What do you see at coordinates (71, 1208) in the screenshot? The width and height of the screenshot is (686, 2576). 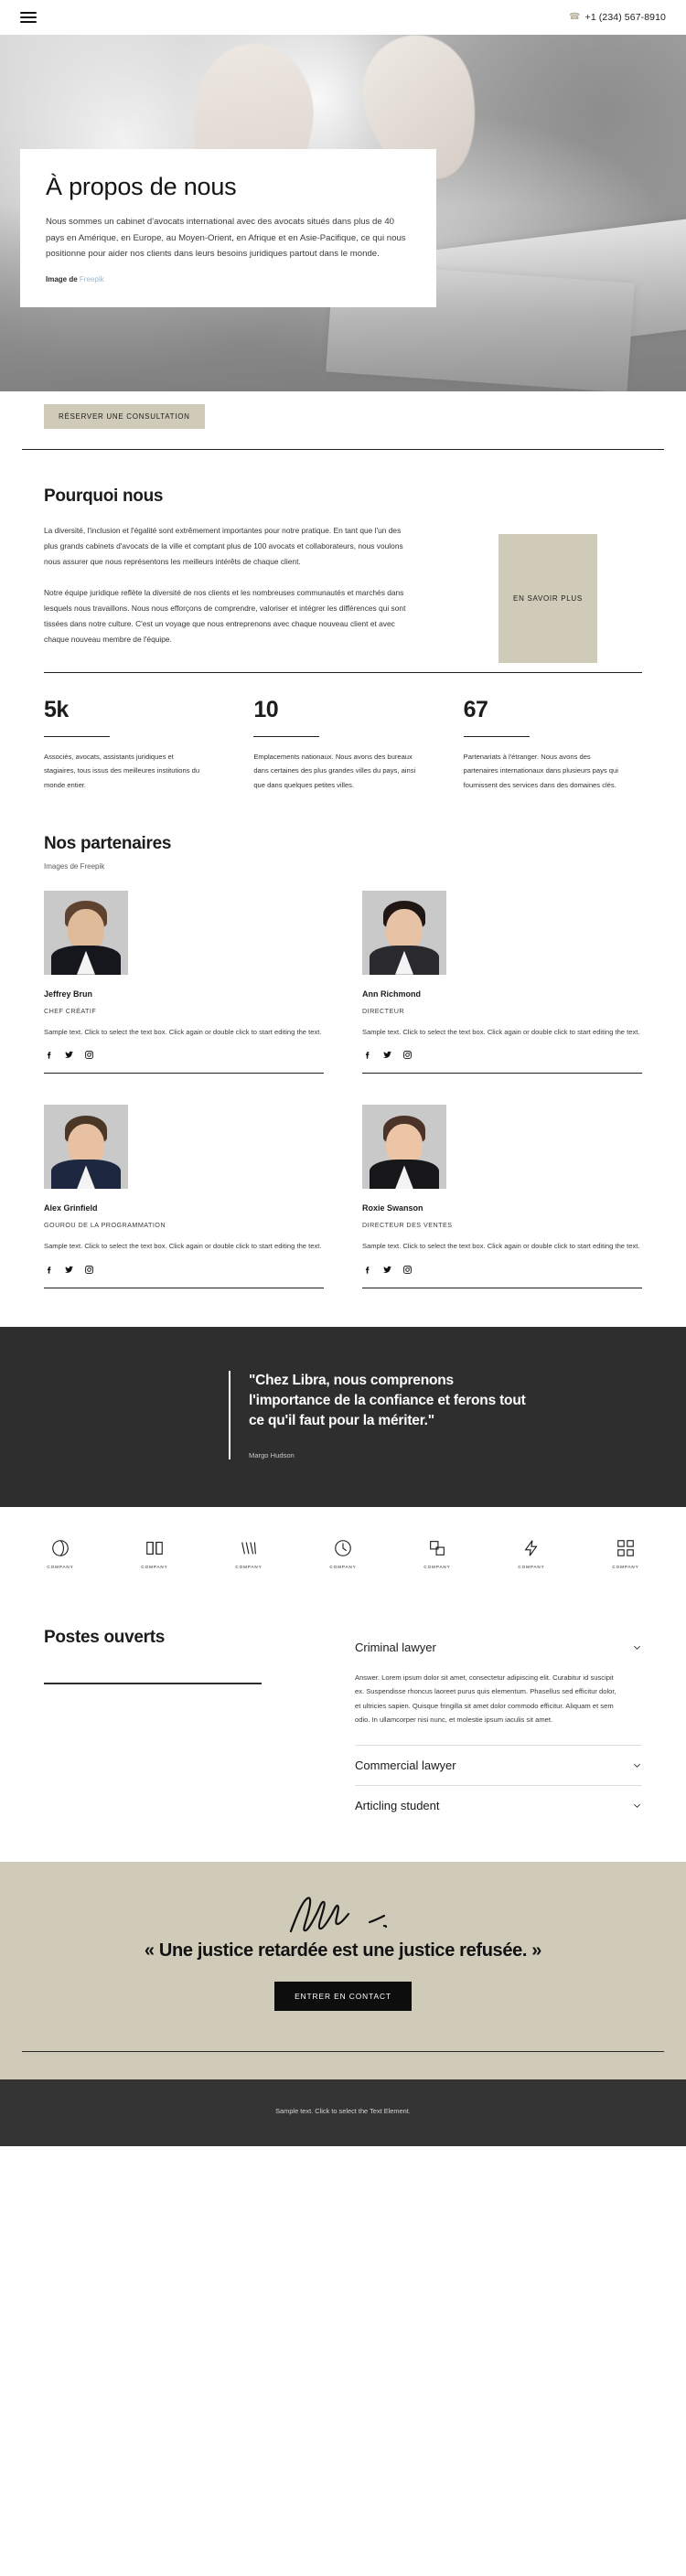 I see `member-name: Alex Grinfield` at bounding box center [71, 1208].